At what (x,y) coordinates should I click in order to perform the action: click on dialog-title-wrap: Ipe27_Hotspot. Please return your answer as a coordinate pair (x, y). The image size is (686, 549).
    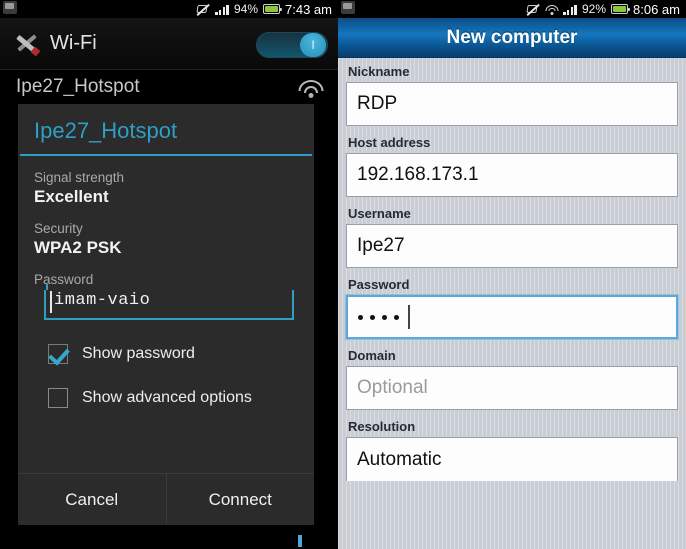
    Looking at the image, I should click on (166, 129).